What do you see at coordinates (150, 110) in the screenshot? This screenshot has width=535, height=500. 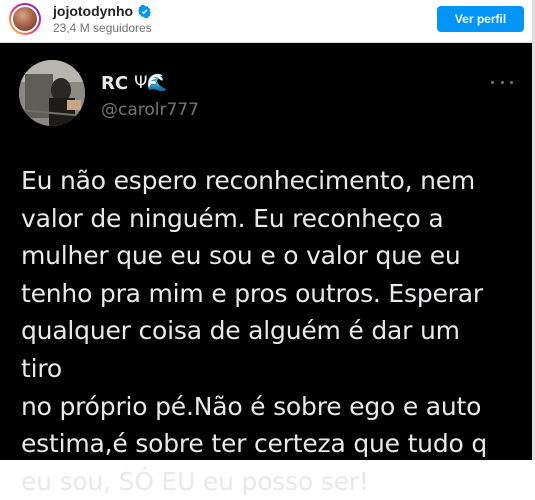 I see `tweet-author-handle: @carolr777` at bounding box center [150, 110].